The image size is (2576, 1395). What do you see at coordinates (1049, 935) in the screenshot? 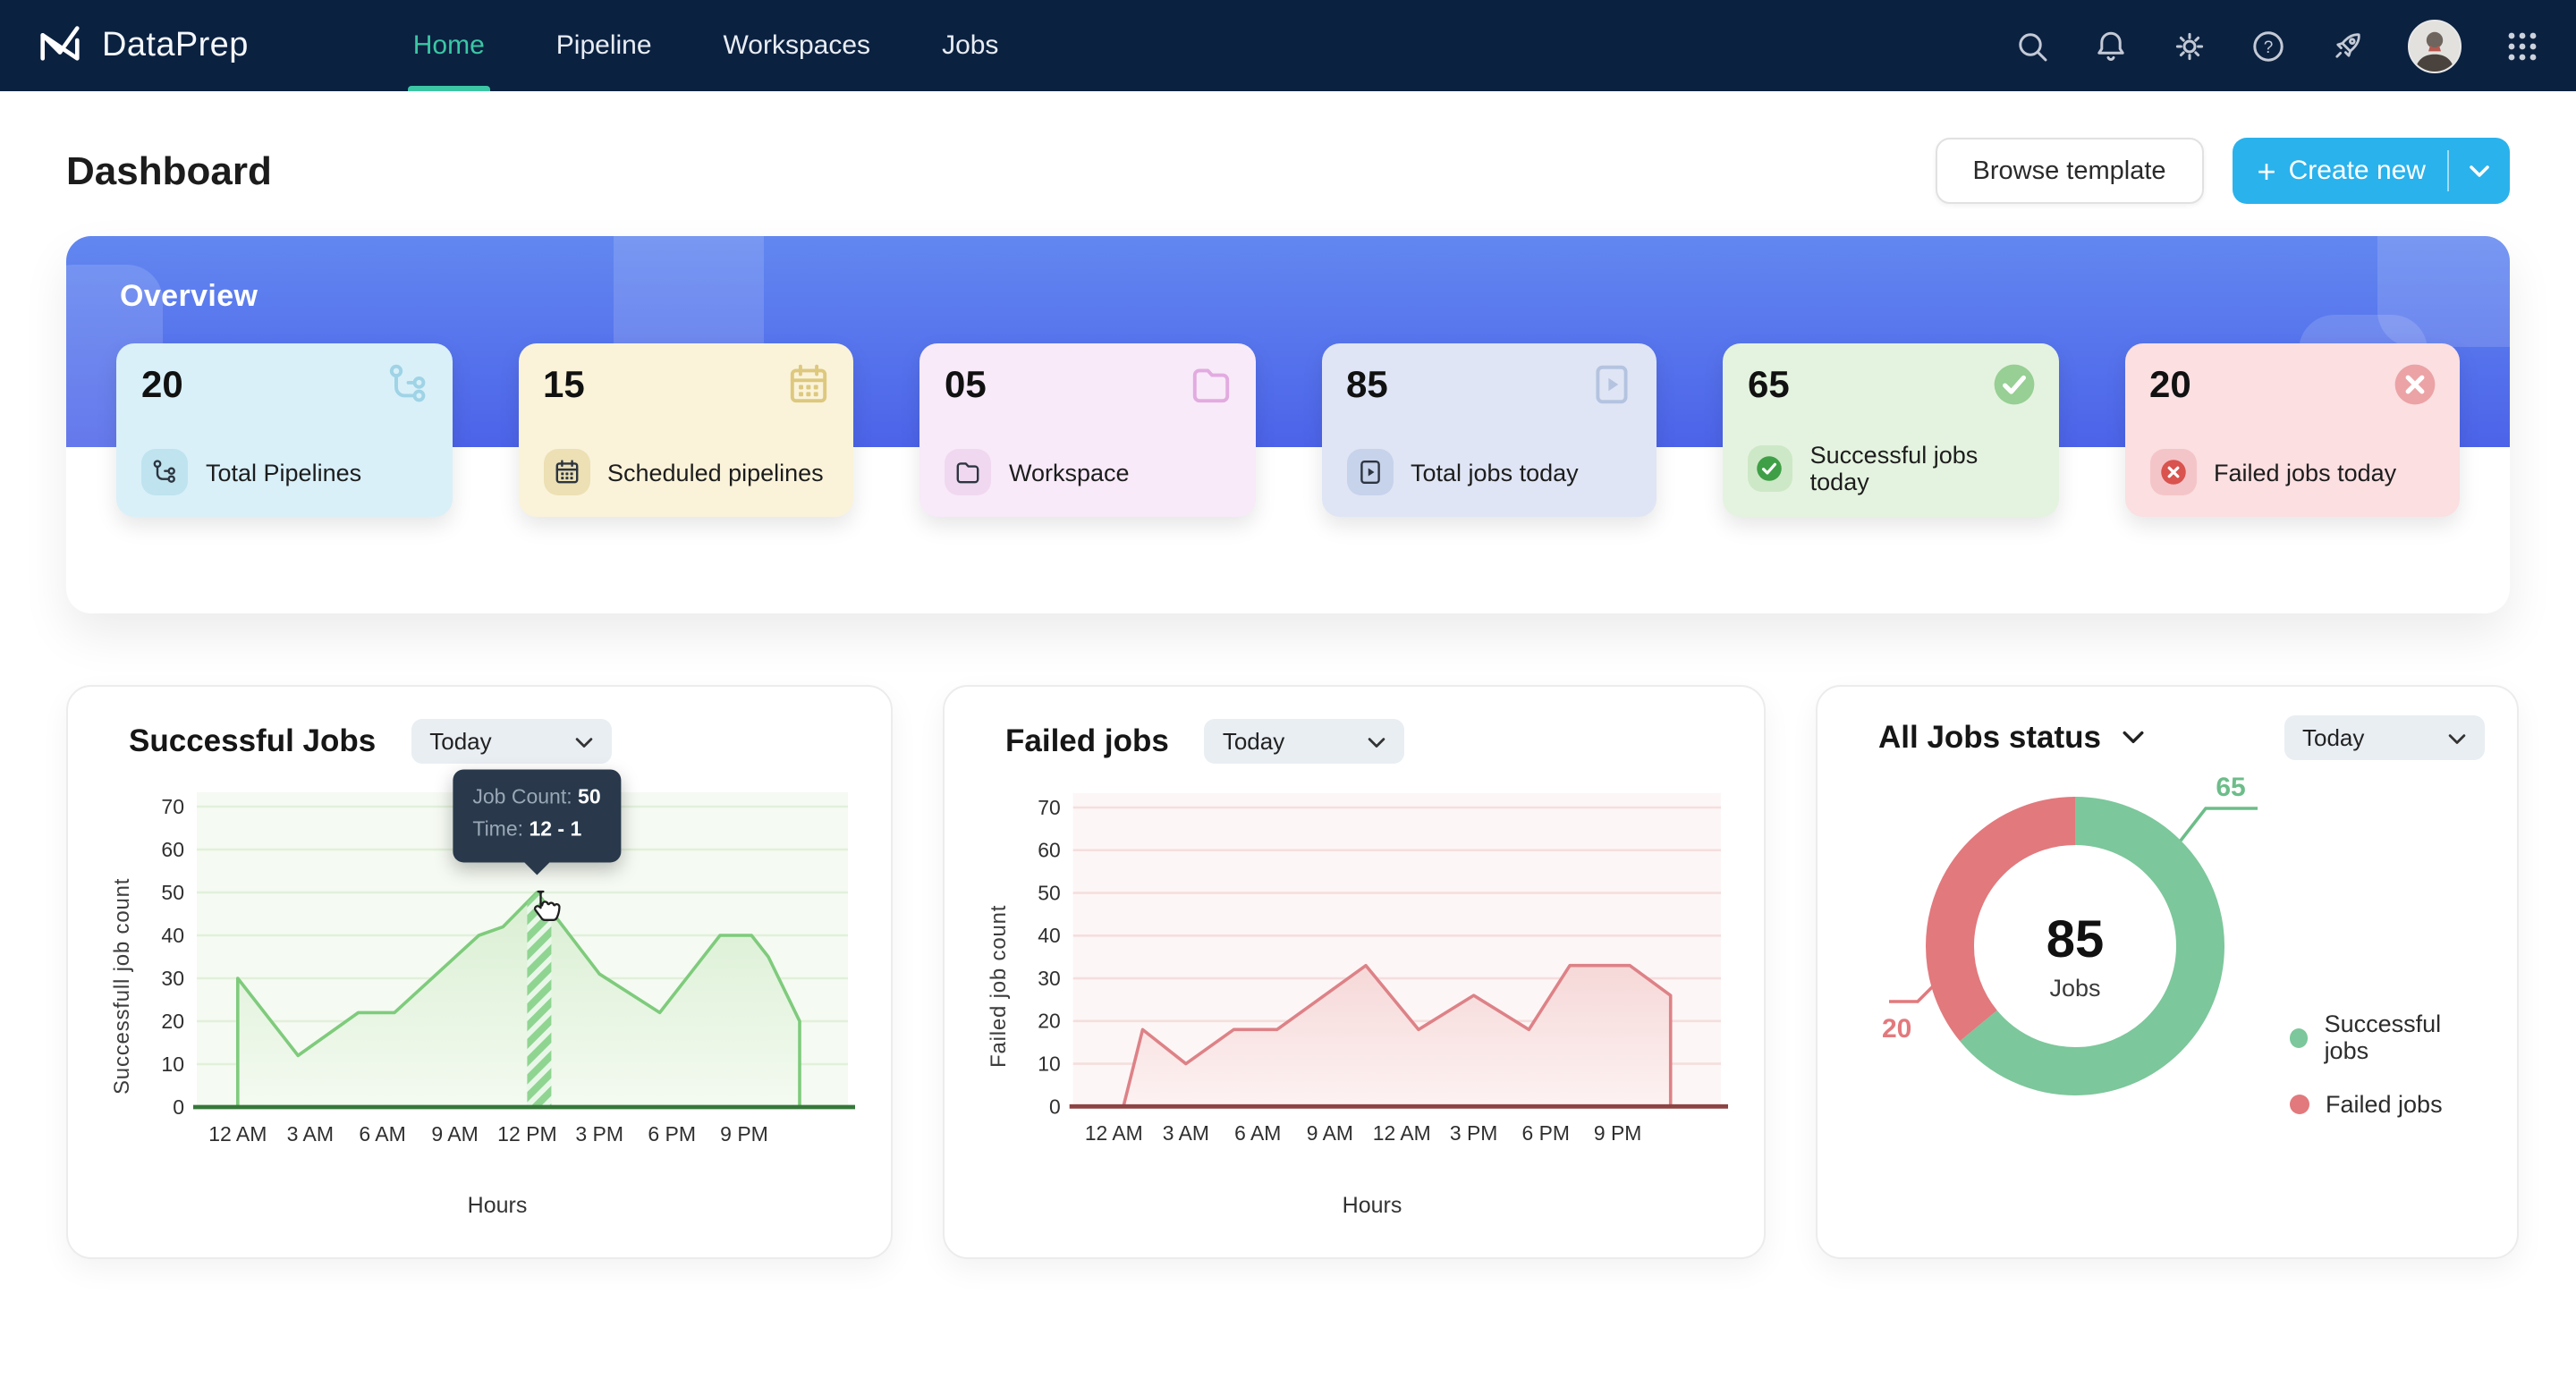
I see `svg-text: 40` at bounding box center [1049, 935].